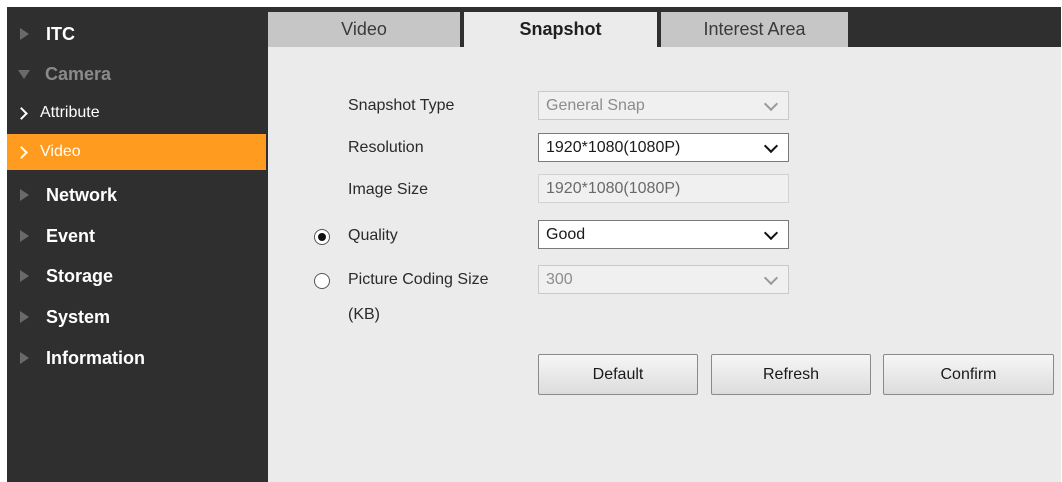 Image resolution: width=1062 pixels, height=482 pixels. I want to click on picture-coding-size-select: 300, so click(663, 279).